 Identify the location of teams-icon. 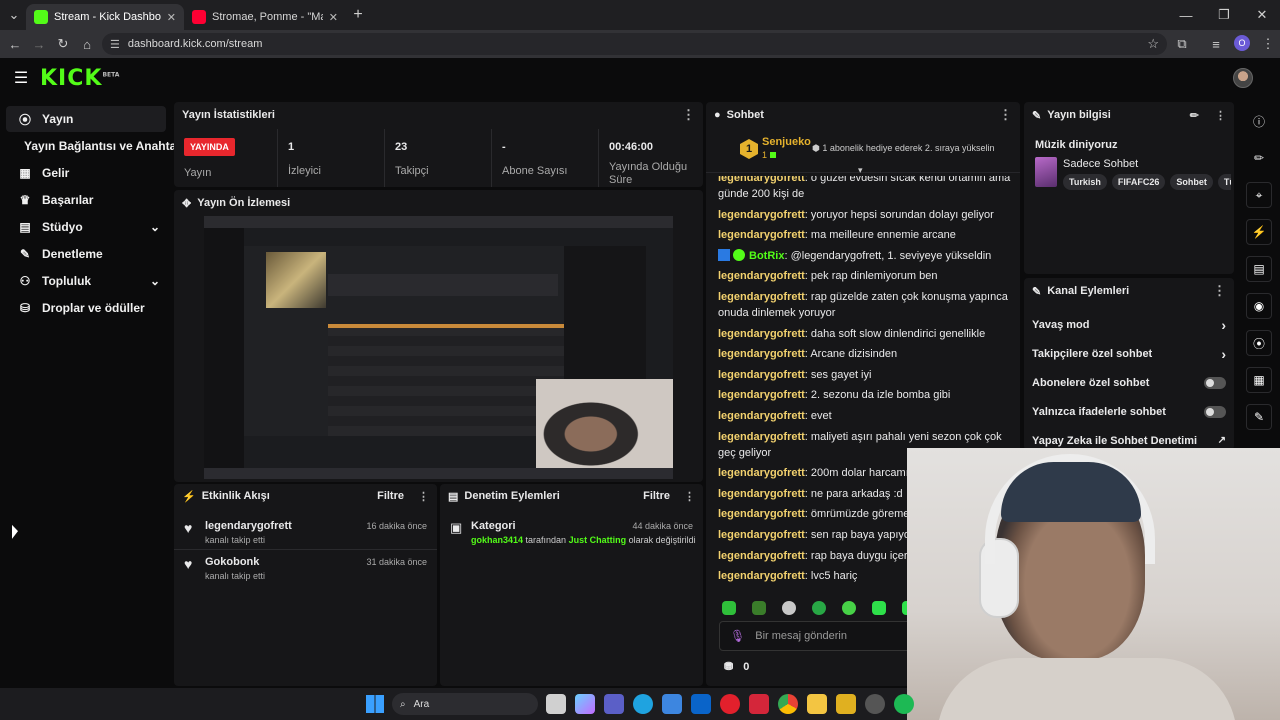
(614, 704).